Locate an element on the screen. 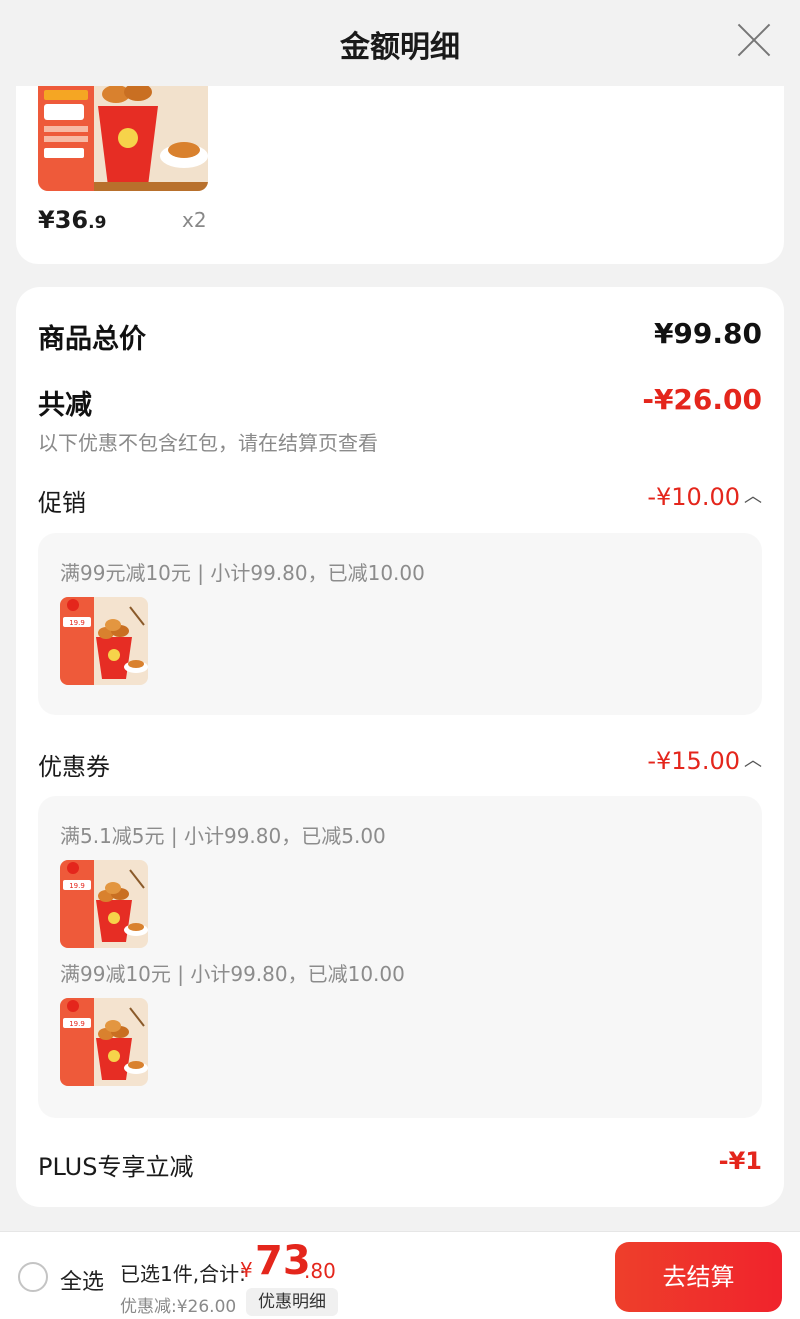  plus-row: PLUS专享立减 -¥1 is located at coordinates (400, 1164).